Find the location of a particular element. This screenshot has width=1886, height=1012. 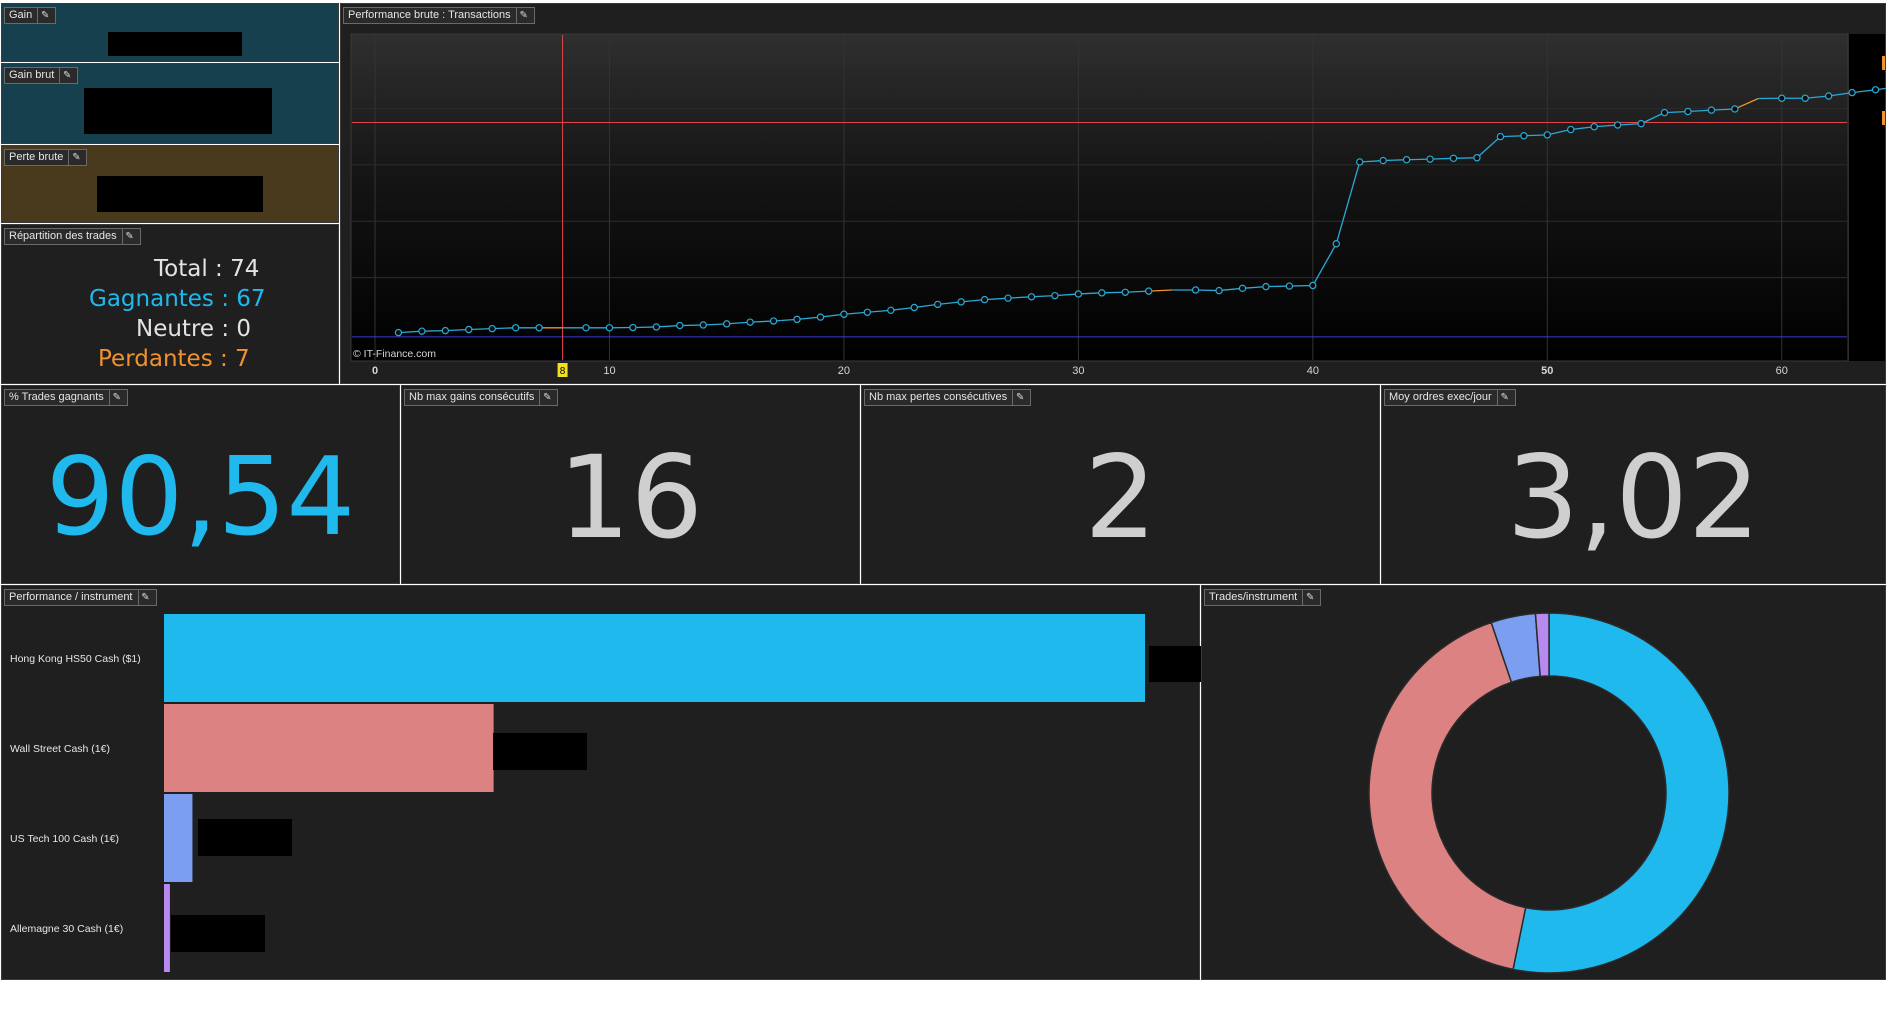

gain-value-redacted is located at coordinates (175, 44).